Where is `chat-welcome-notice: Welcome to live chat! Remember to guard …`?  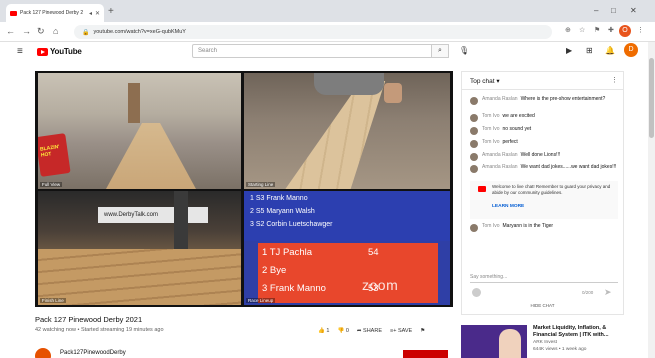 chat-welcome-notice: Welcome to live chat! Remember to guard … is located at coordinates (544, 200).